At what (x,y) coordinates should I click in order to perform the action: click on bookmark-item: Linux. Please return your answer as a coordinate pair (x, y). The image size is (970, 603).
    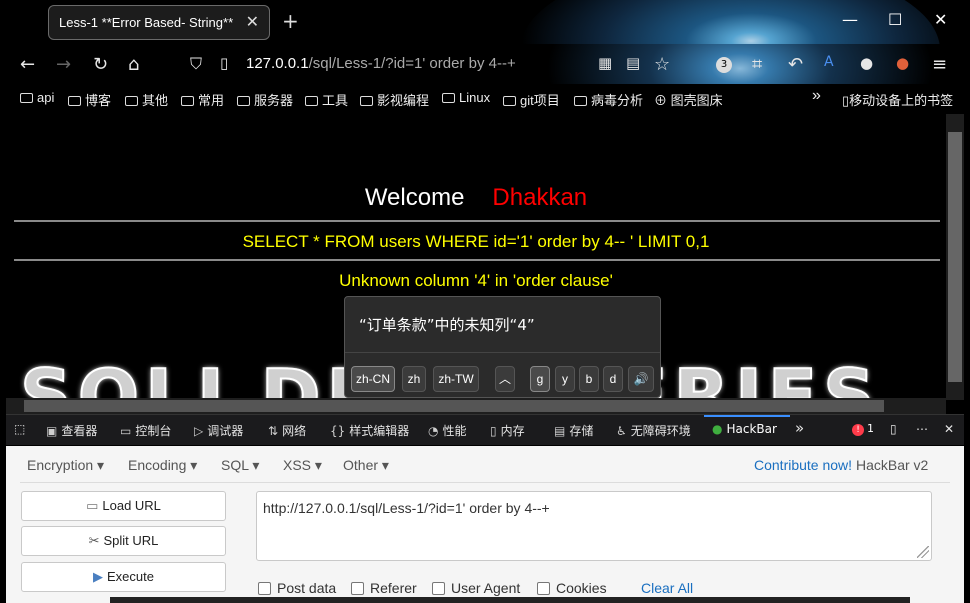
    Looking at the image, I should click on (466, 97).